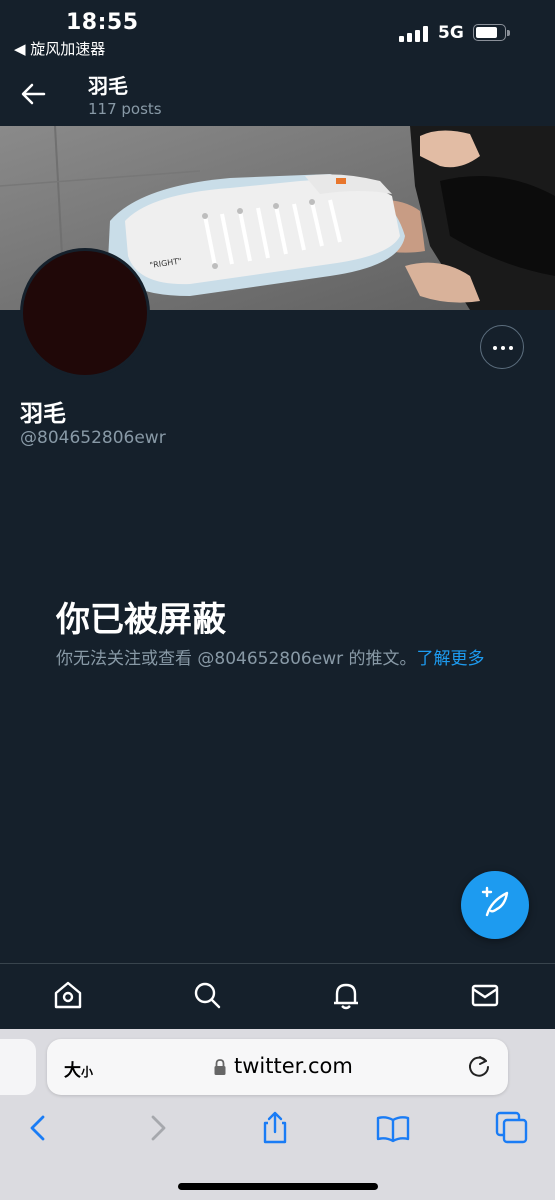  Describe the element at coordinates (33, 94) in the screenshot. I see `back-arrow-icon` at that location.